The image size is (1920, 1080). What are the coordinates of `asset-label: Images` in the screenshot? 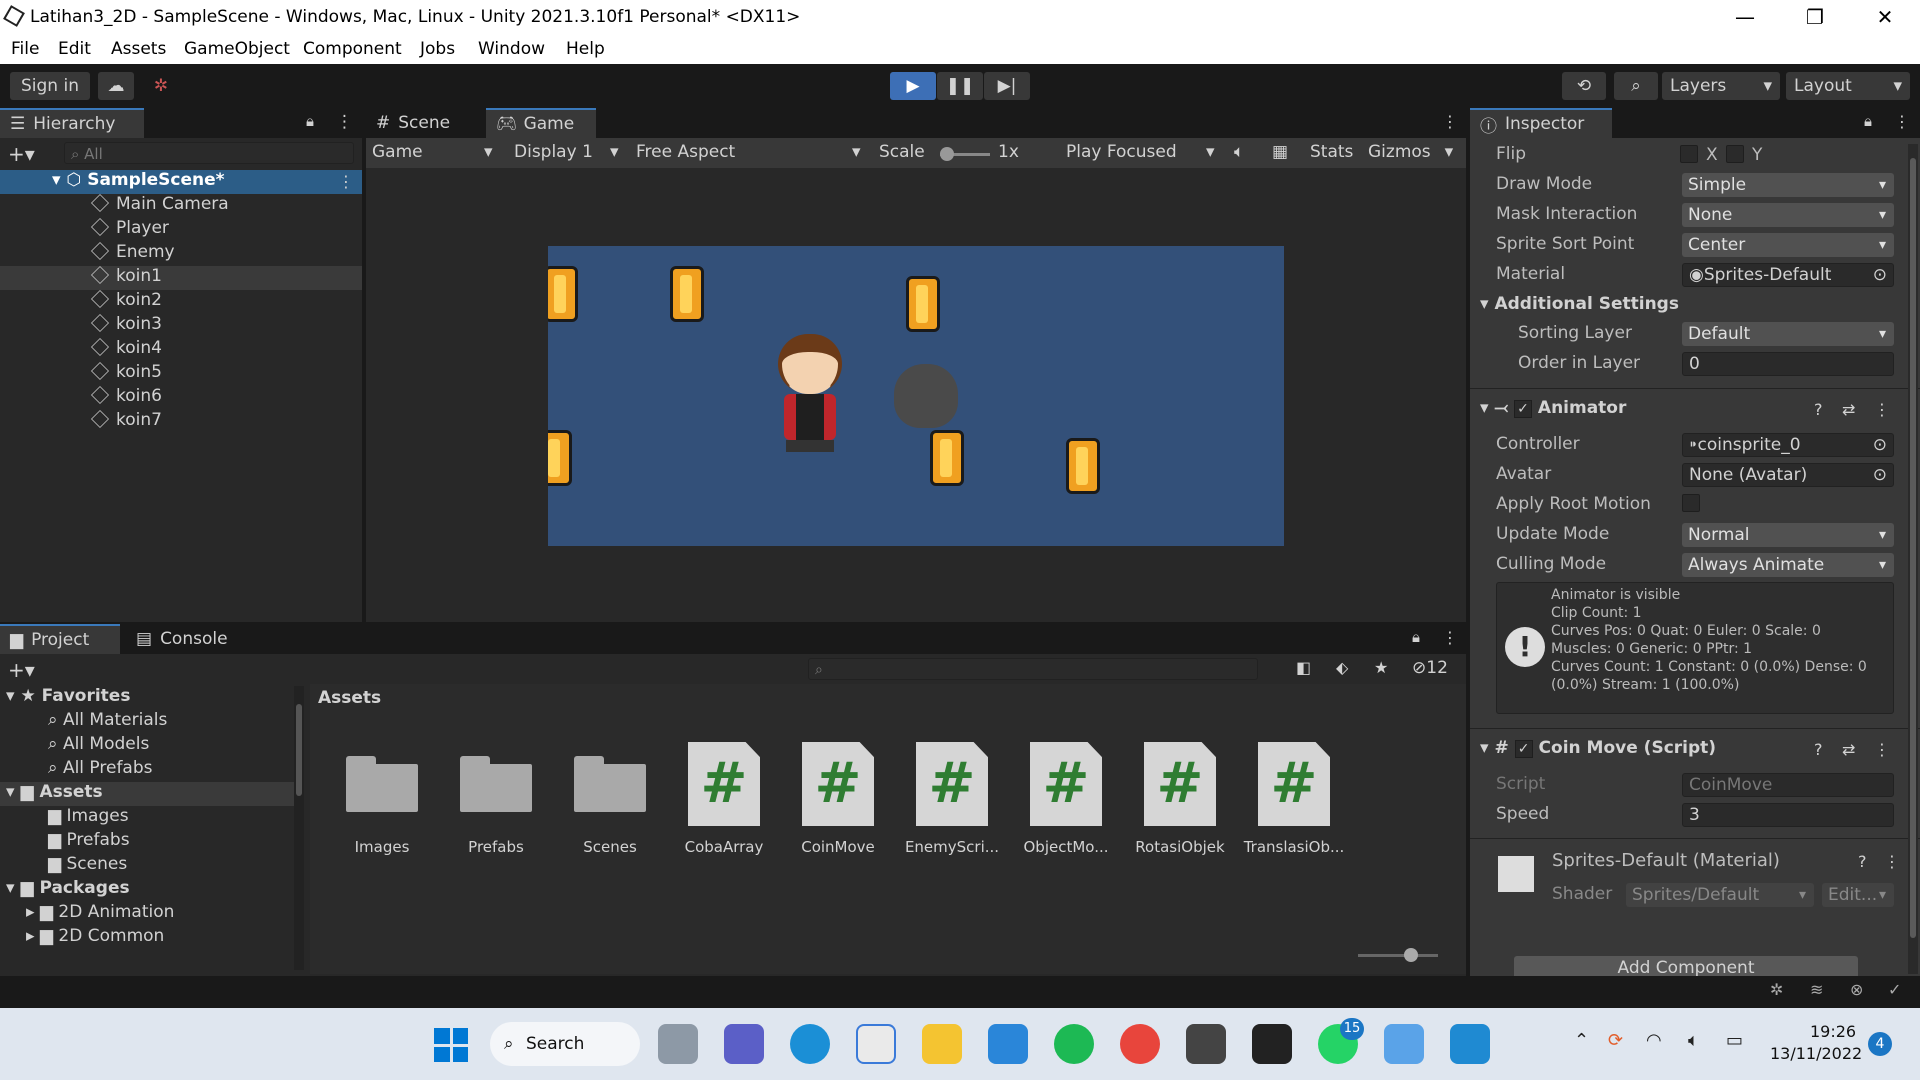 It's located at (382, 847).